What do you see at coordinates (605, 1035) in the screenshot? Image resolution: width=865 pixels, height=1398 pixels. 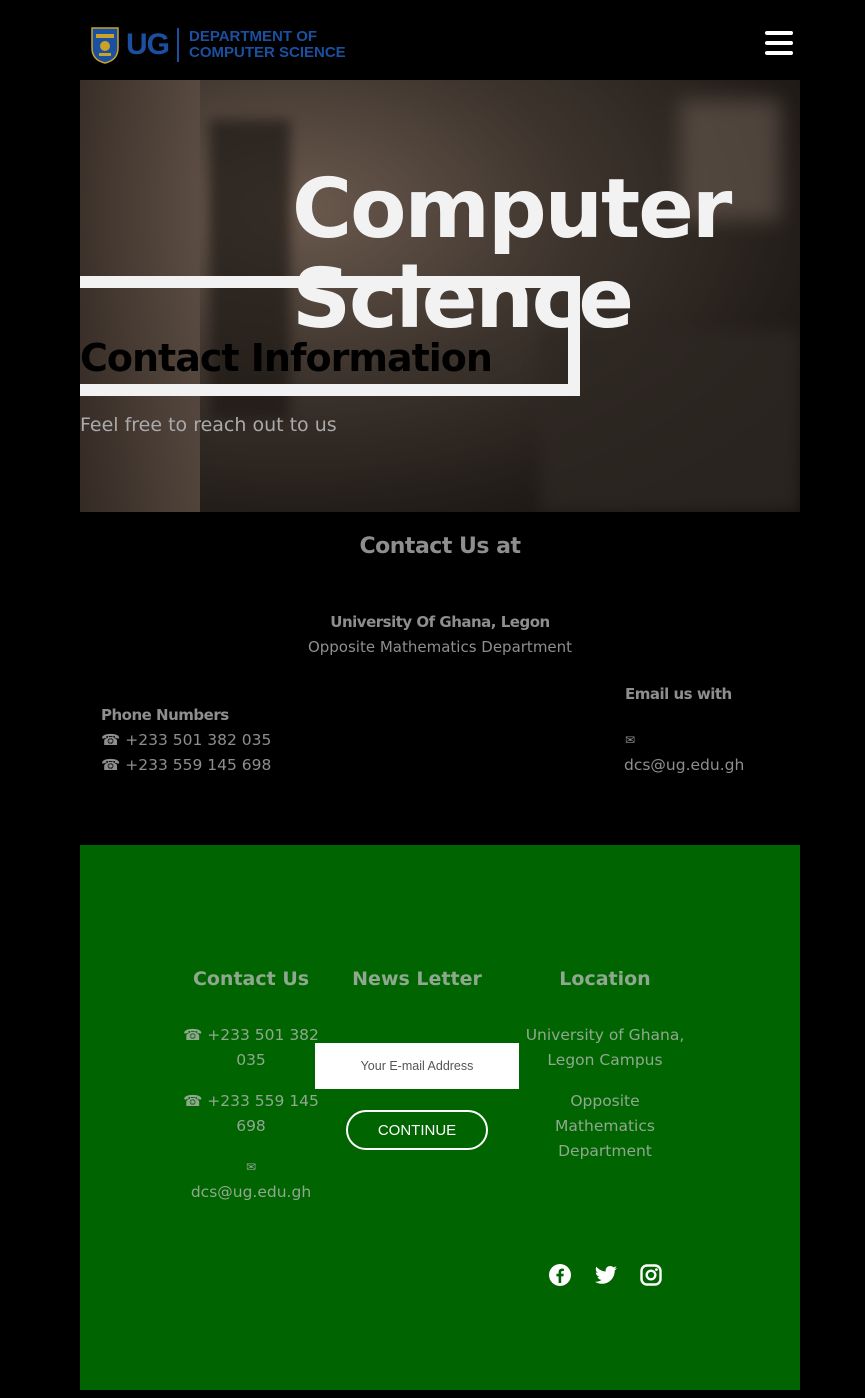 I see `location-line-1: University of Ghana,` at bounding box center [605, 1035].